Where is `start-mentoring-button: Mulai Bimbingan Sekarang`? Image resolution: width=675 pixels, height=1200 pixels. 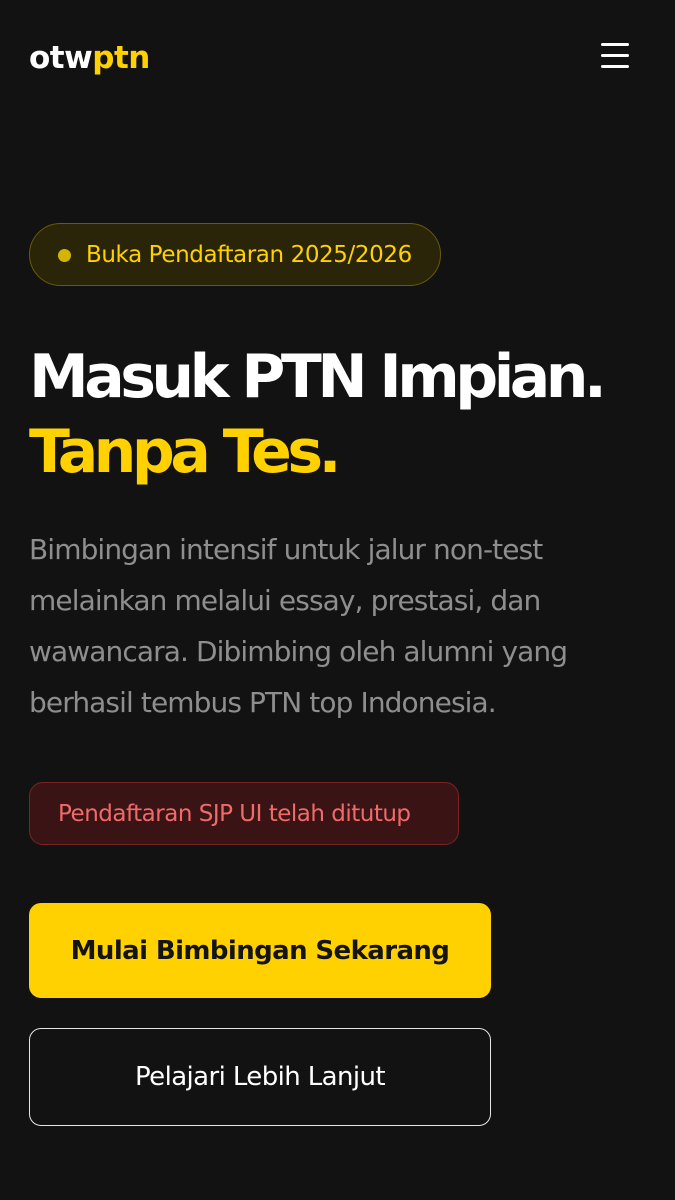 start-mentoring-button: Mulai Bimbingan Sekarang is located at coordinates (260, 950).